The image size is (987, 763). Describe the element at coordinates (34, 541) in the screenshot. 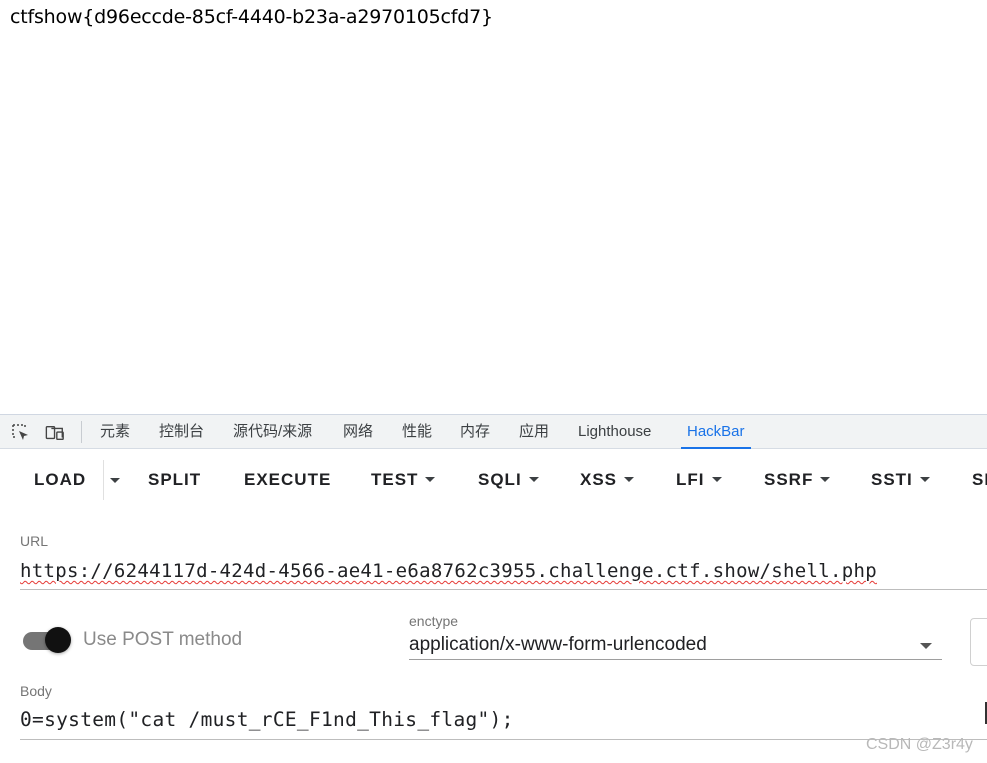

I see `url-label: URL` at that location.